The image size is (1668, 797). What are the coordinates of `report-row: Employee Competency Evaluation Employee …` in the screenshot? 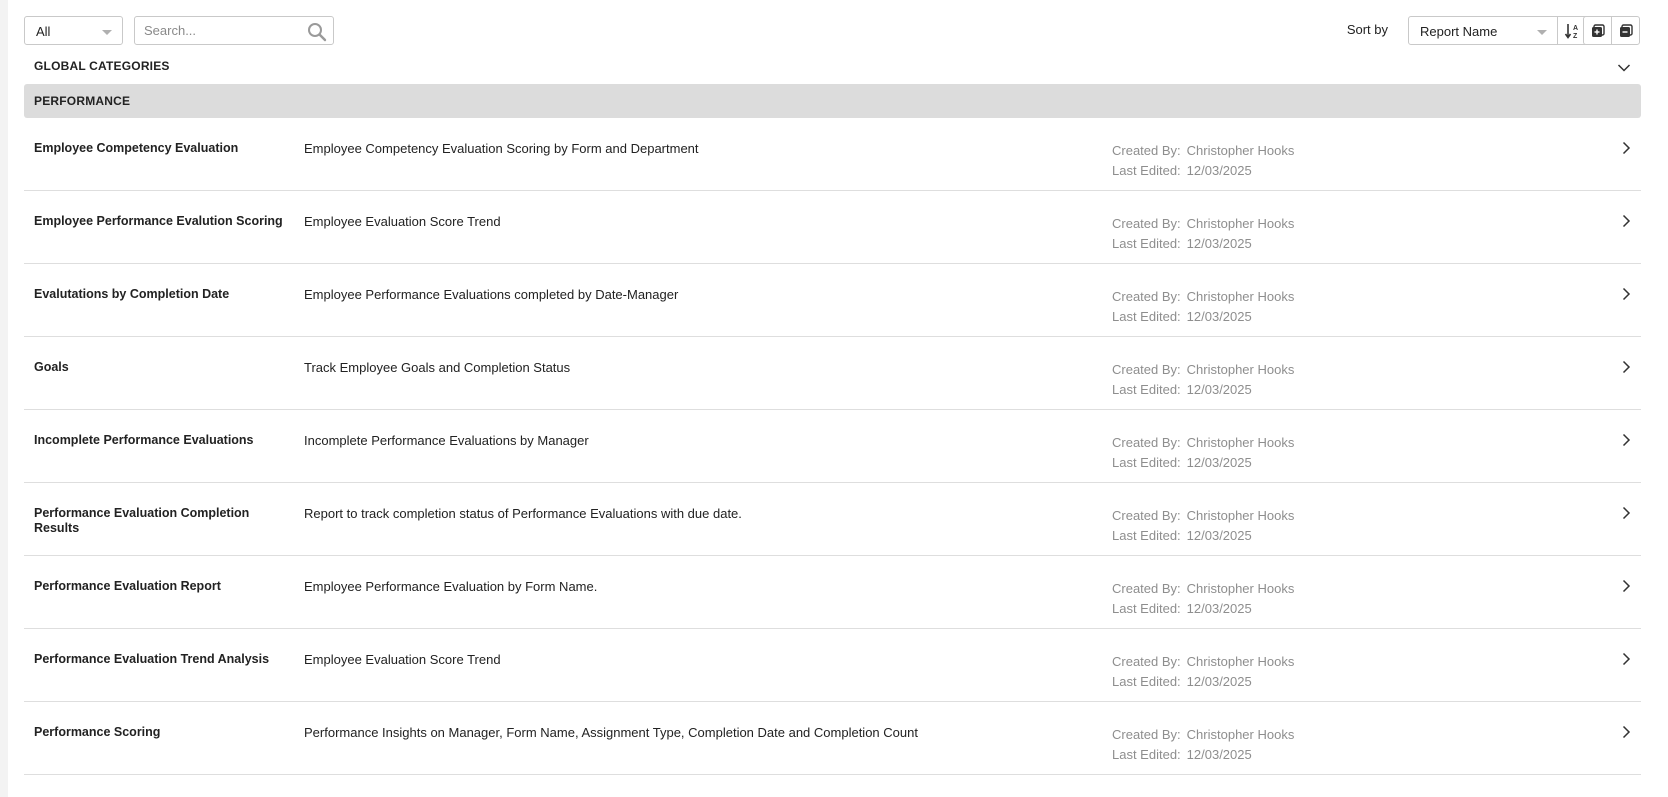 It's located at (832, 154).